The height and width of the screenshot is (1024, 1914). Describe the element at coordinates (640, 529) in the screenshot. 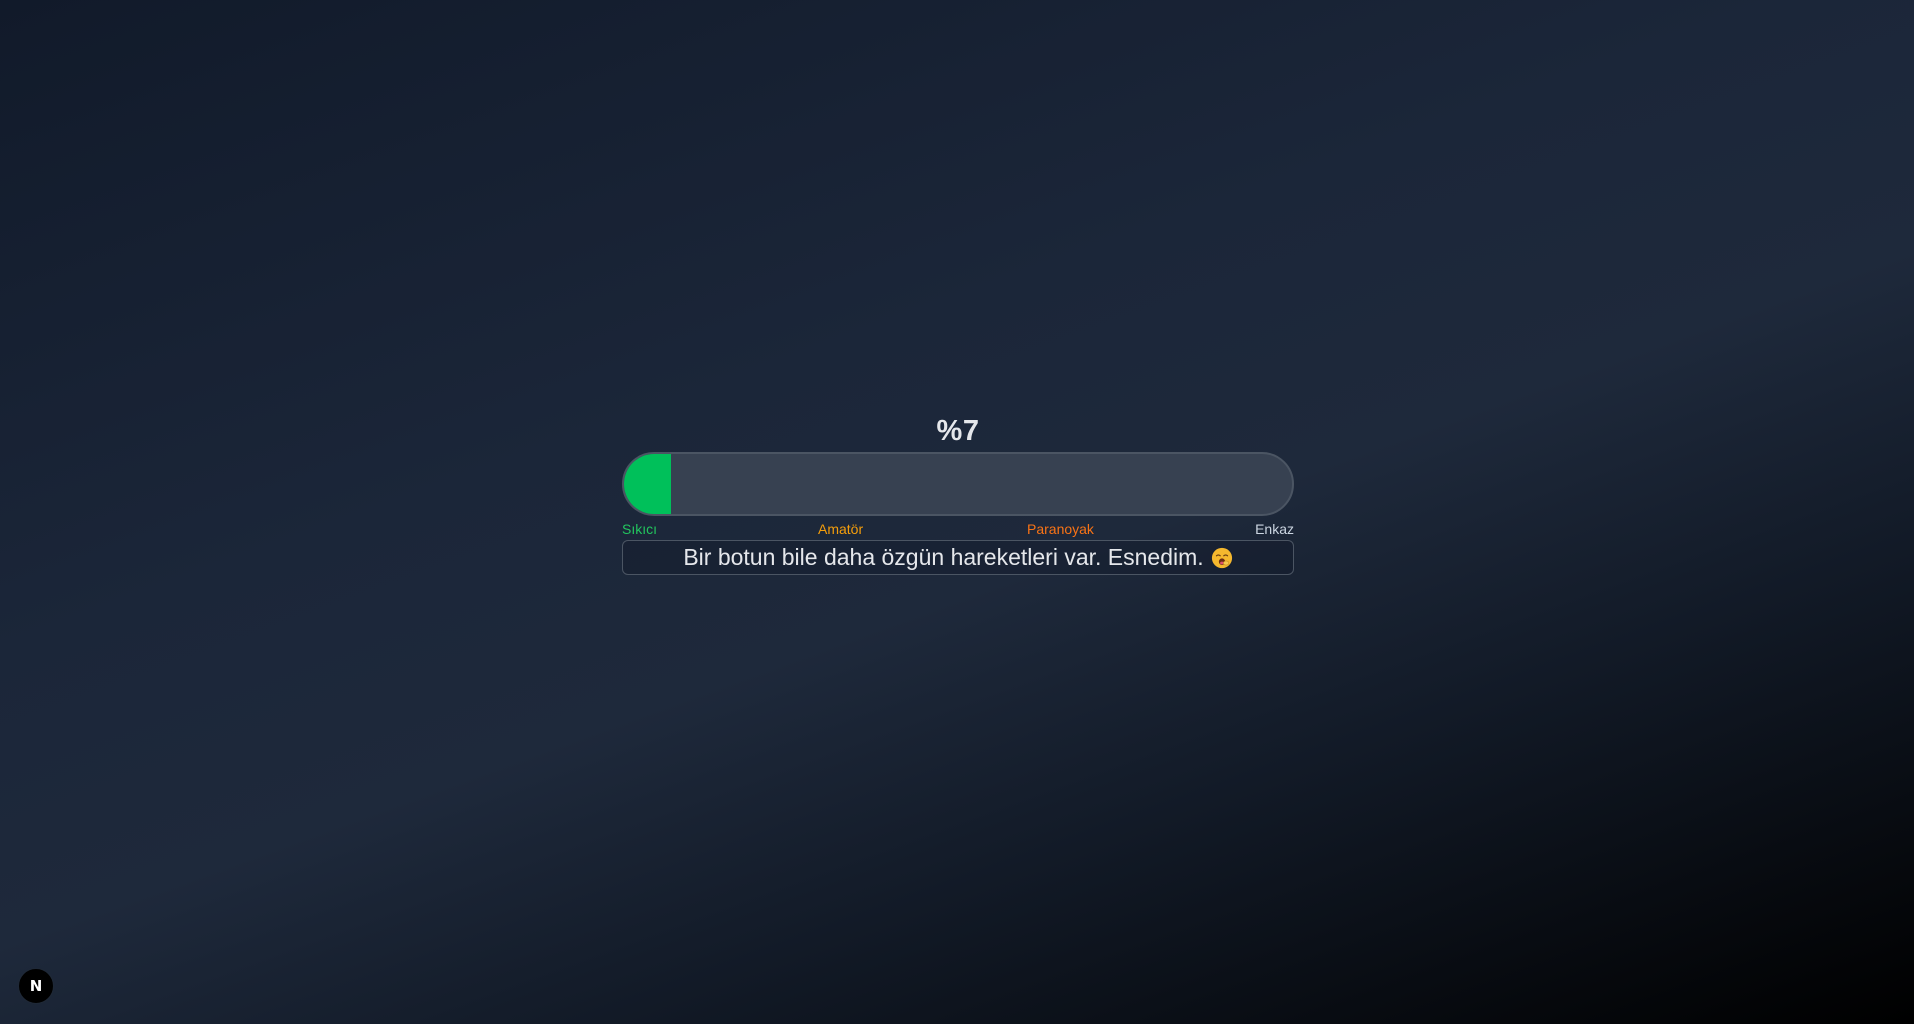

I see `scale-label-sikici: Sıkıcı` at that location.